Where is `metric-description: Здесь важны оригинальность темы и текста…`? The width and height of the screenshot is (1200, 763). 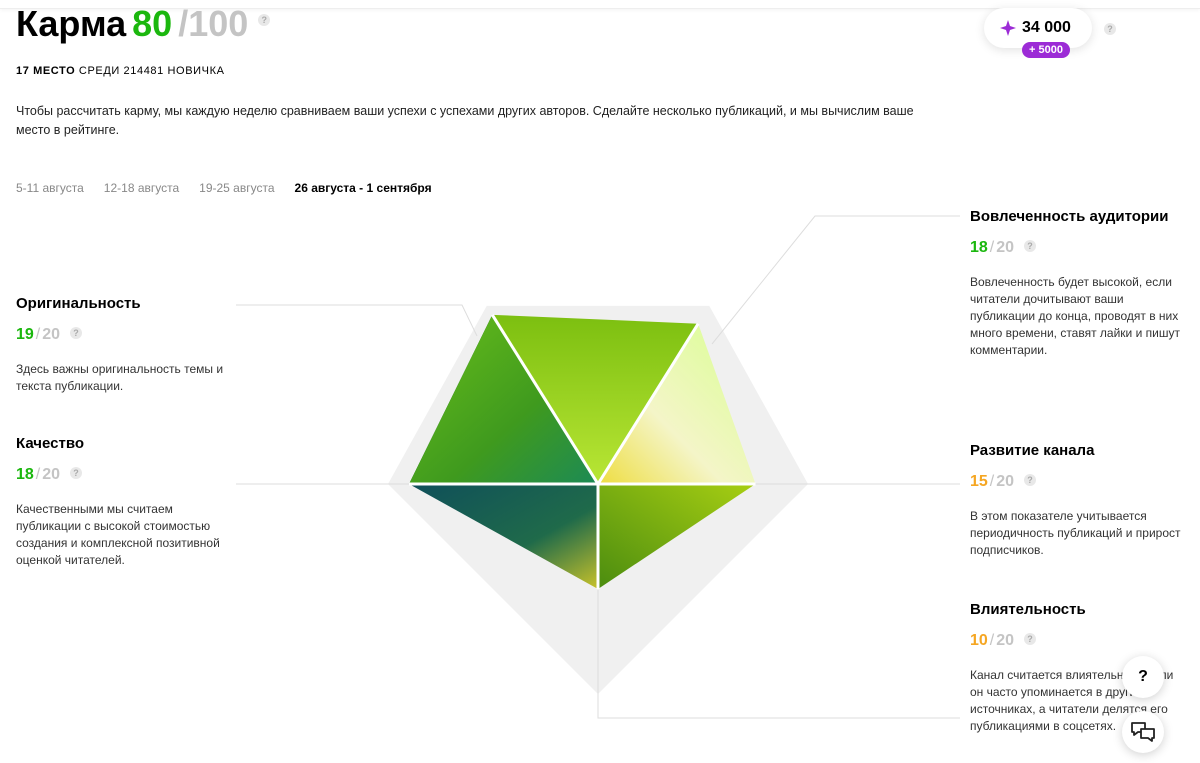 metric-description: Здесь важны оригинальность темы и текста… is located at coordinates (120, 377).